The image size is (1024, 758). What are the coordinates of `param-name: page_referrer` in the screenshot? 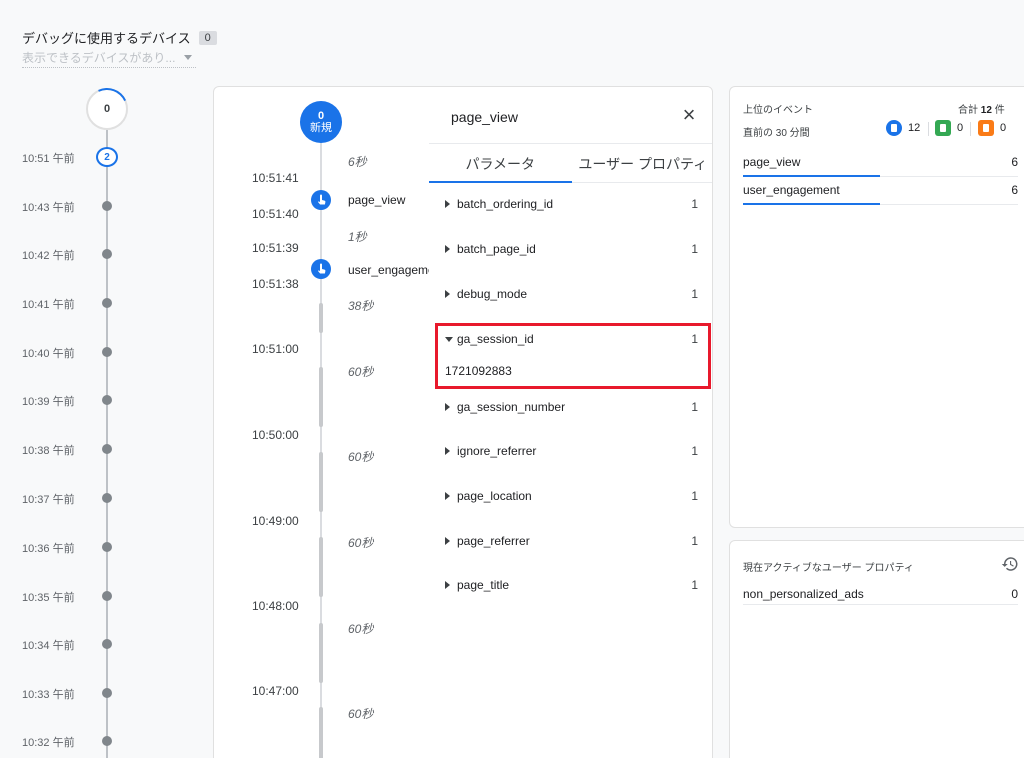 It's located at (493, 541).